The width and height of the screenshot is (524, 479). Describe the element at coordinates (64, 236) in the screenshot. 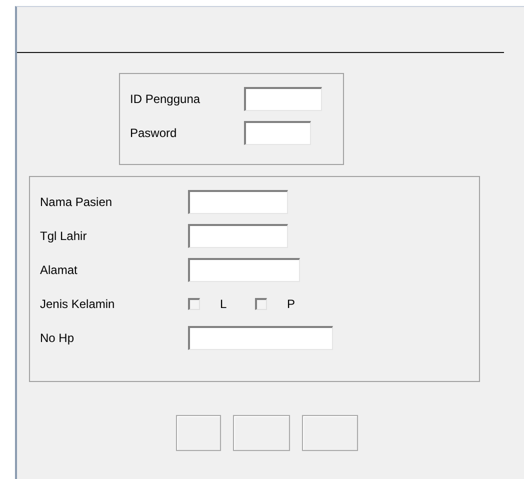

I see `field-label: Tgl Lahir` at that location.